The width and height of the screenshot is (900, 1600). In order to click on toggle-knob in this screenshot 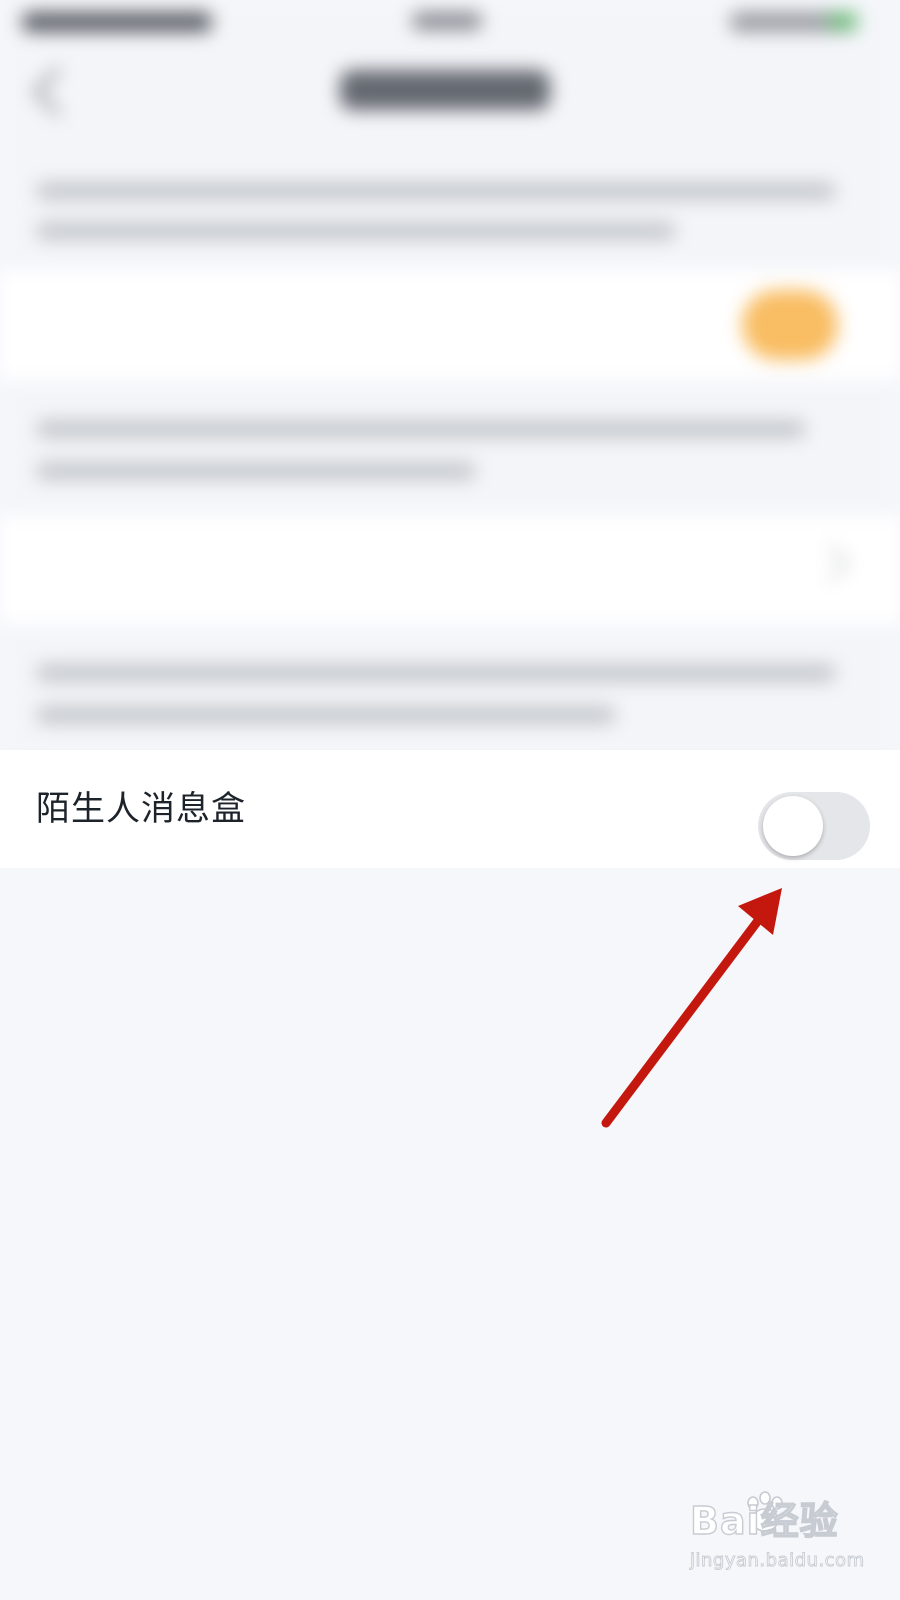, I will do `click(793, 826)`.